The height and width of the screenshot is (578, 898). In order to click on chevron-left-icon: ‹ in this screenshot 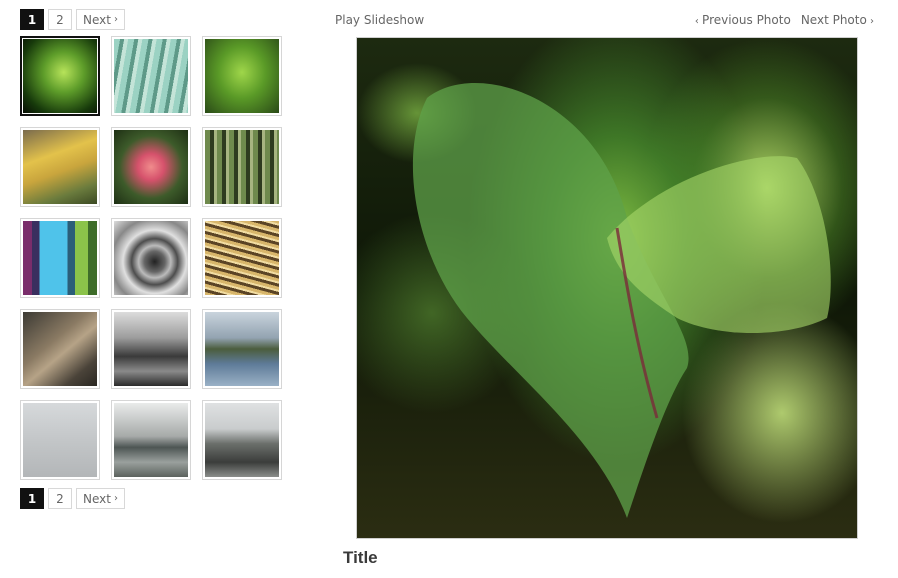, I will do `click(698, 21)`.